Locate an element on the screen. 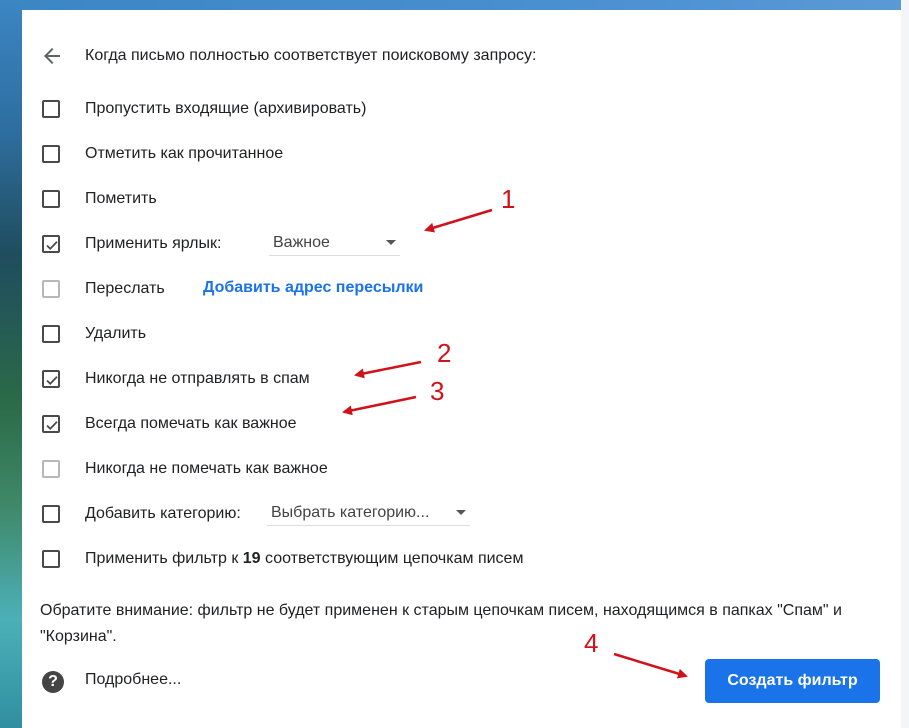 The width and height of the screenshot is (909, 728). option-skip-inbox: Пропустить входящие (архивировать) is located at coordinates (272, 109).